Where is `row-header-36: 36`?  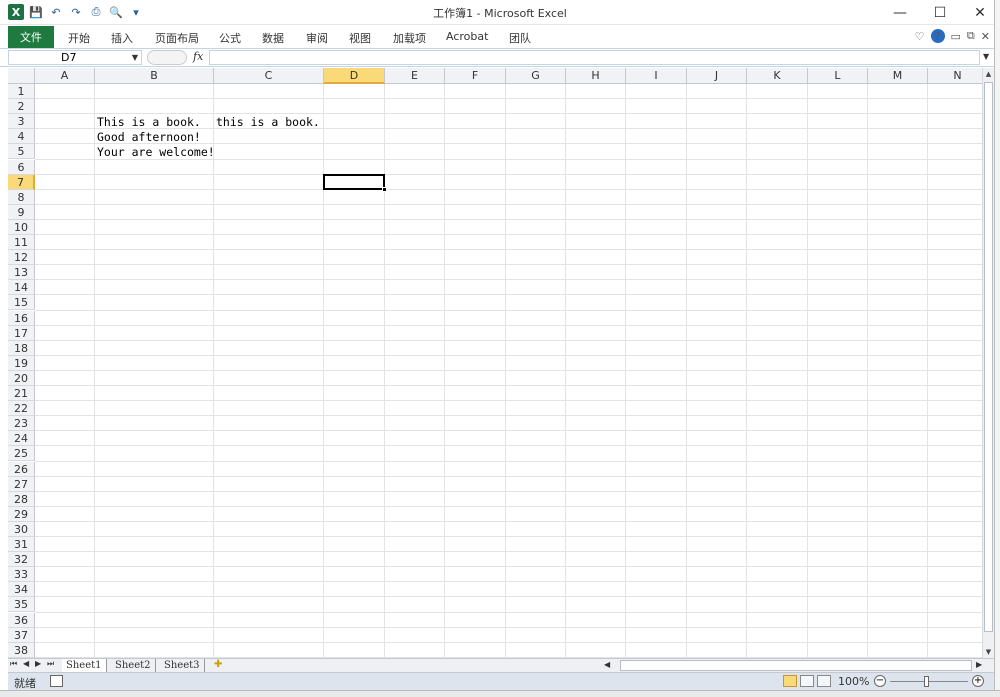 row-header-36: 36 is located at coordinates (21, 620).